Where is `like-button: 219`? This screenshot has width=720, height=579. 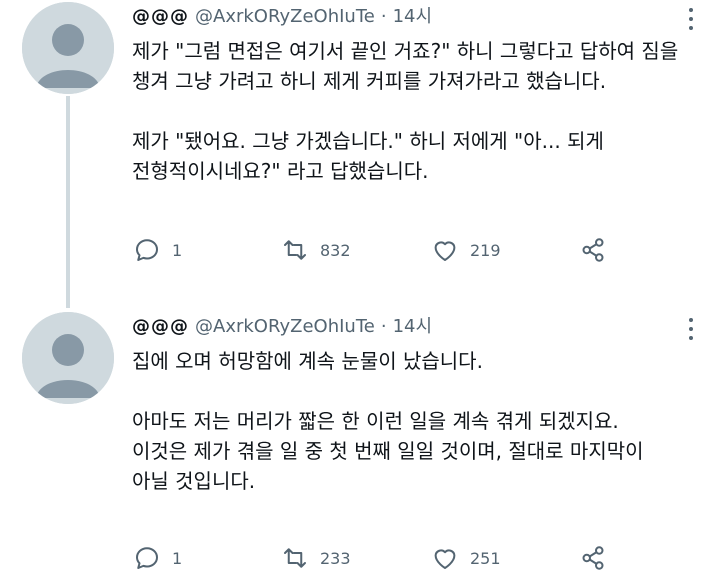 like-button: 219 is located at coordinates (465, 250).